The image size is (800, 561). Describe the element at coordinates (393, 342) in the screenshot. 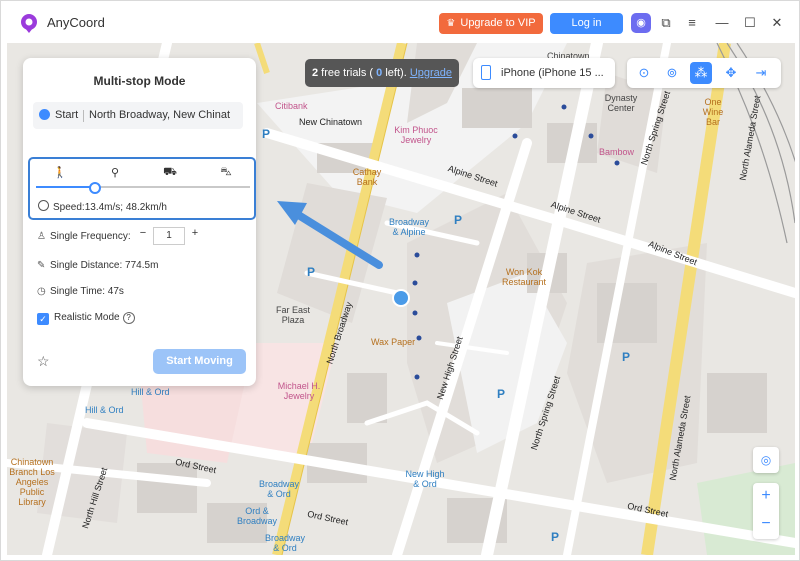

I see `place-label: Wax Paper` at that location.